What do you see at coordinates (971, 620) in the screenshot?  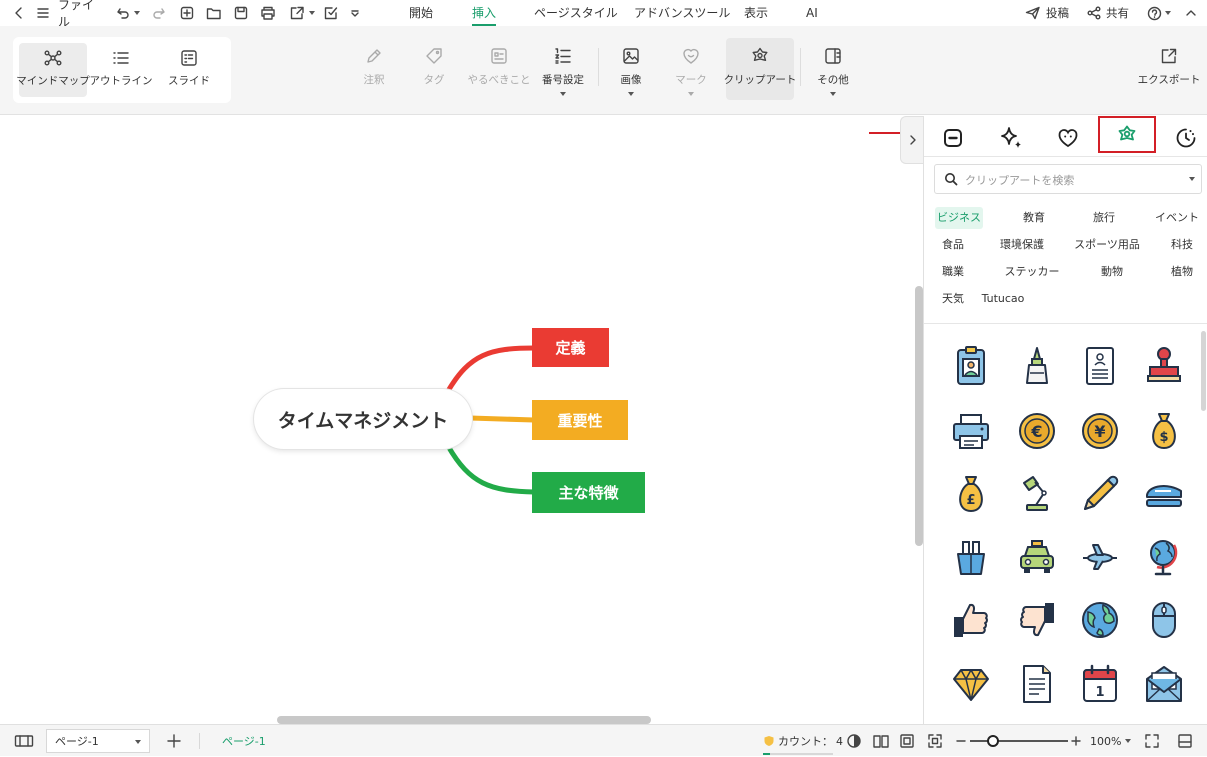 I see `thumbs-up-icon` at bounding box center [971, 620].